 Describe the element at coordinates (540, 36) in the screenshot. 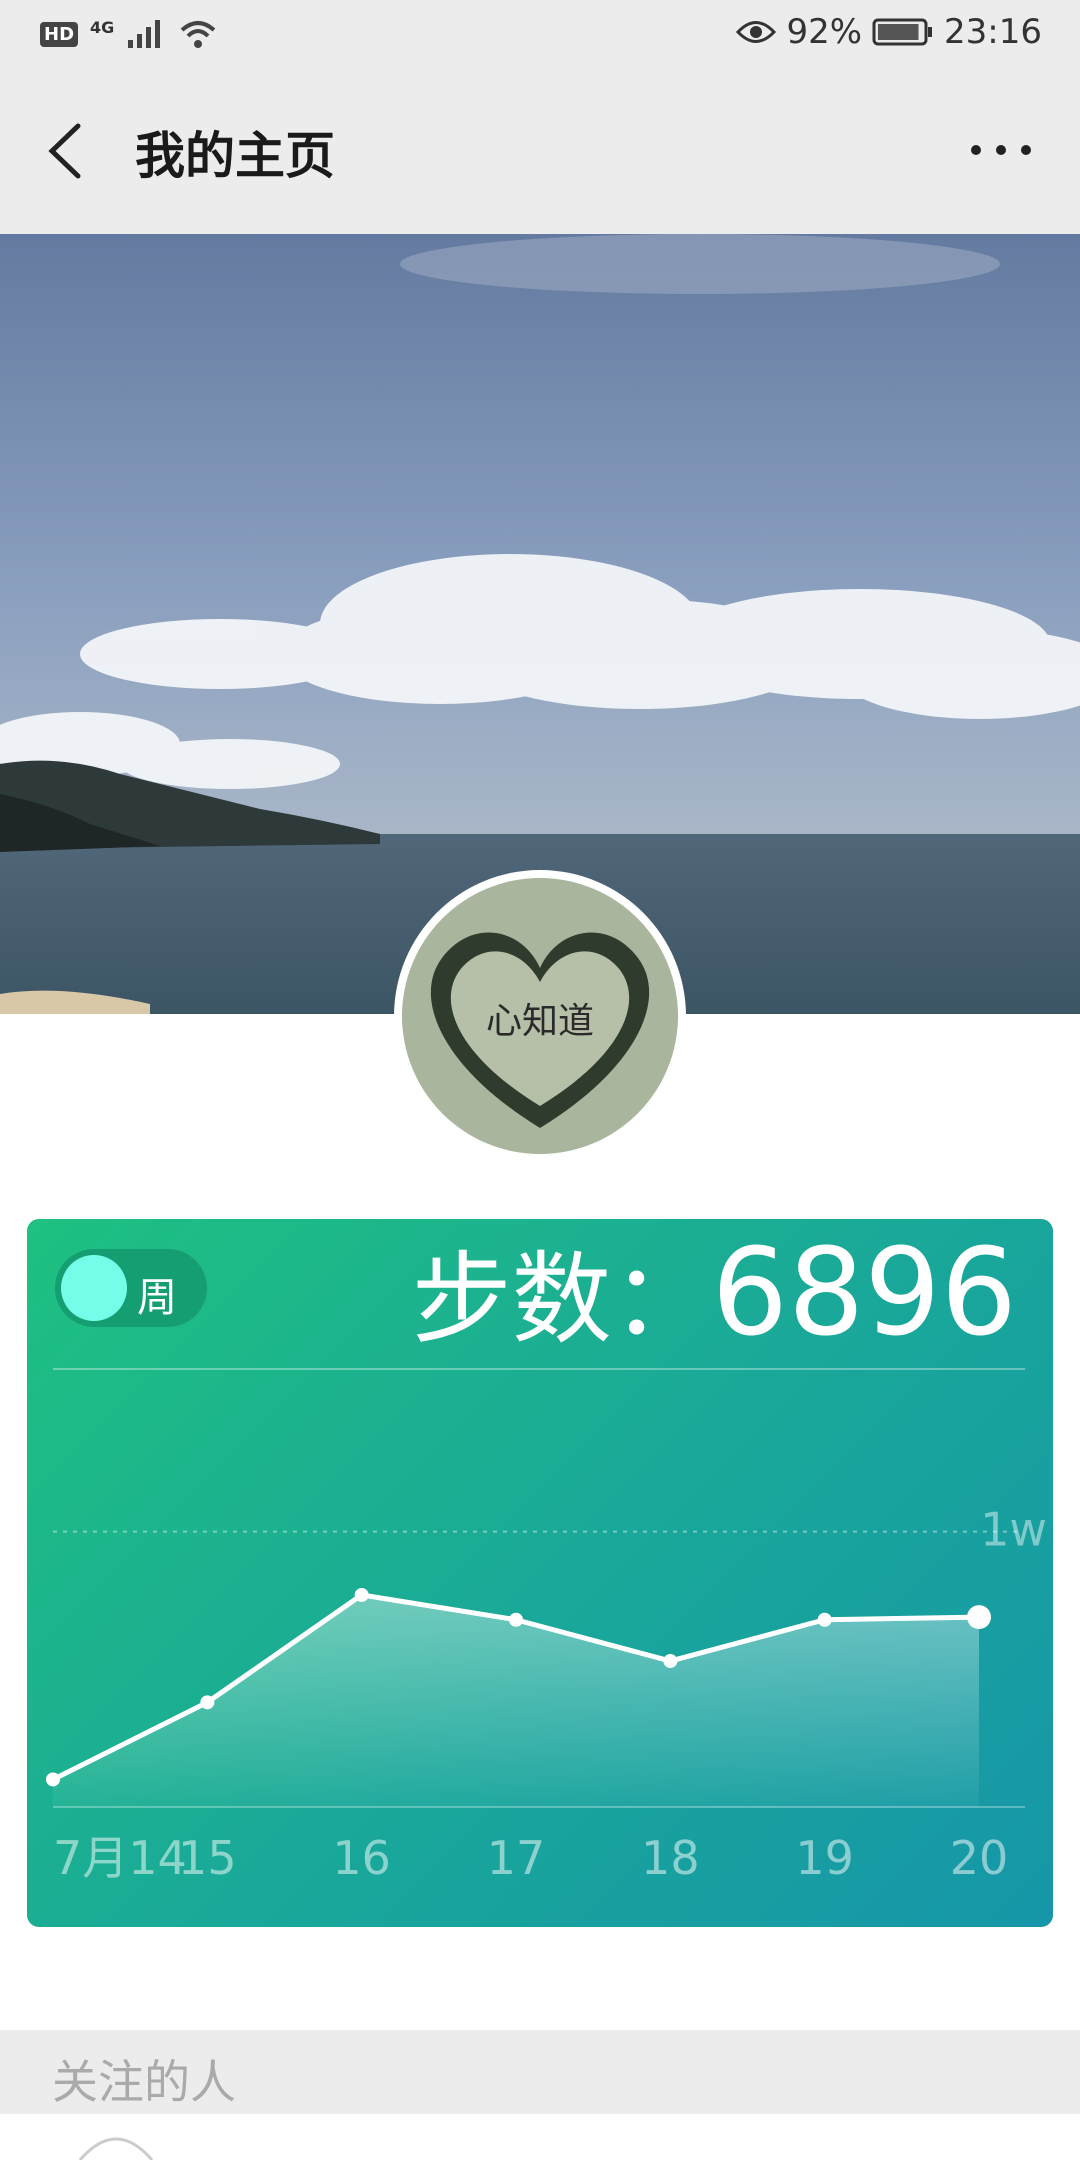

I see `status-bar: HD 4G 92% 23:16` at that location.